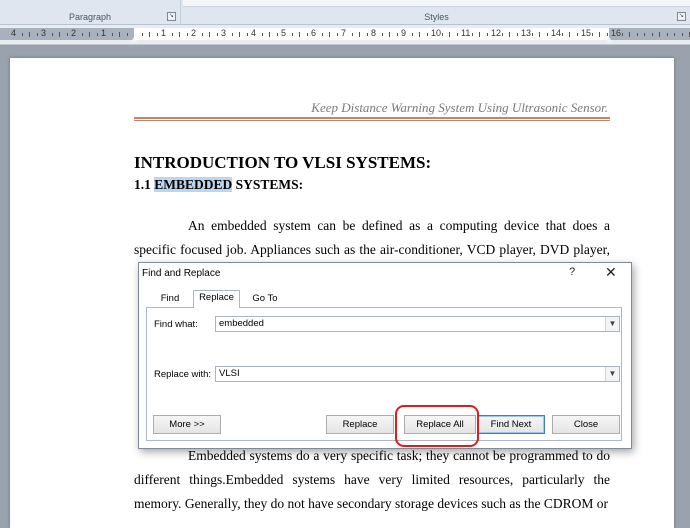 The height and width of the screenshot is (528, 690). What do you see at coordinates (511, 424) in the screenshot?
I see `find-next-button: Find Next` at bounding box center [511, 424].